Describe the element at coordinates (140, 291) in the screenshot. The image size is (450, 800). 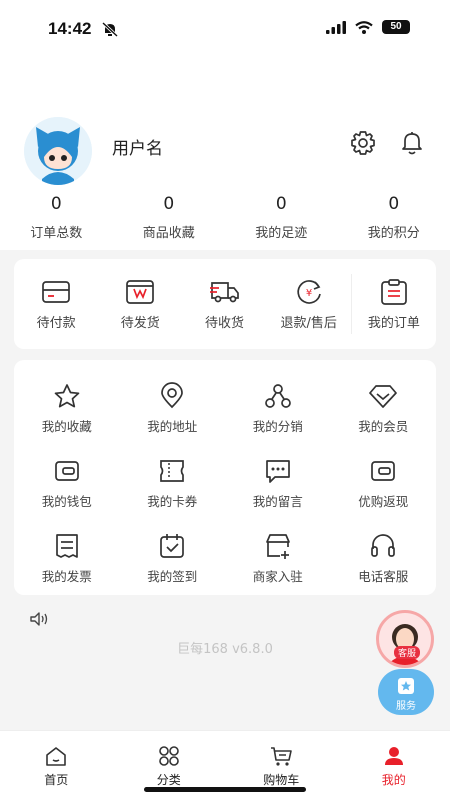
I see `package-icon` at that location.